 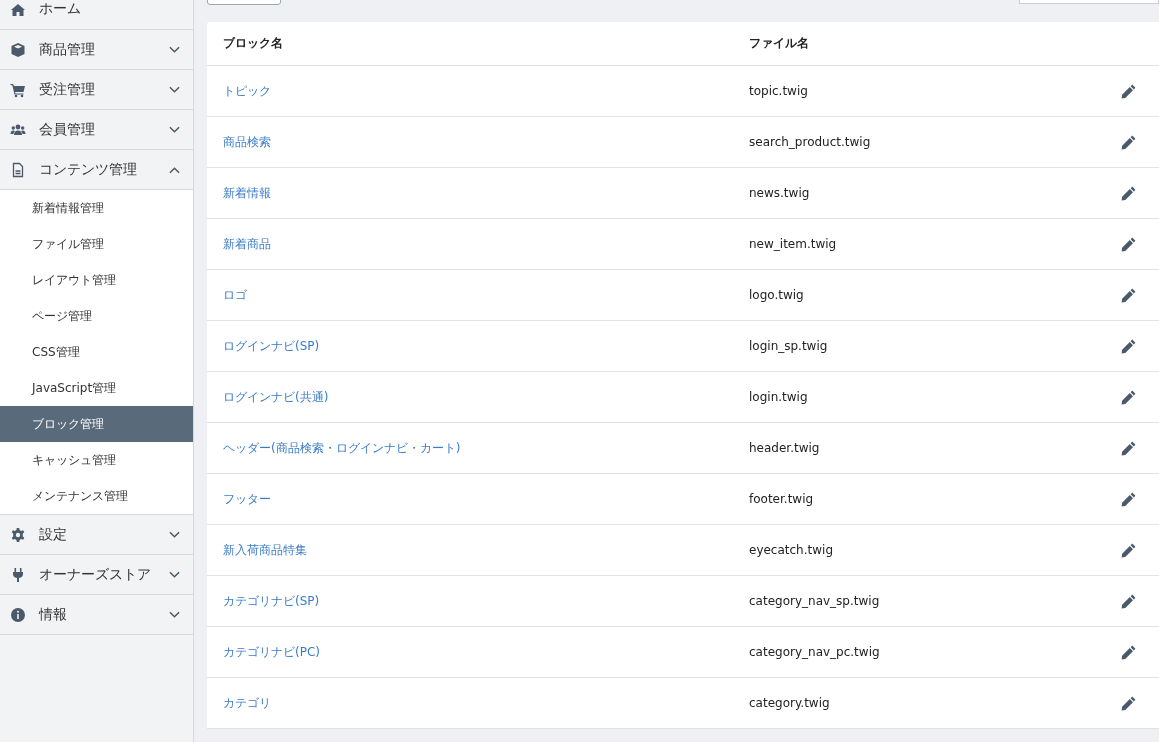 I want to click on file-name-cell-text: login_sp.twig, so click(x=789, y=346).